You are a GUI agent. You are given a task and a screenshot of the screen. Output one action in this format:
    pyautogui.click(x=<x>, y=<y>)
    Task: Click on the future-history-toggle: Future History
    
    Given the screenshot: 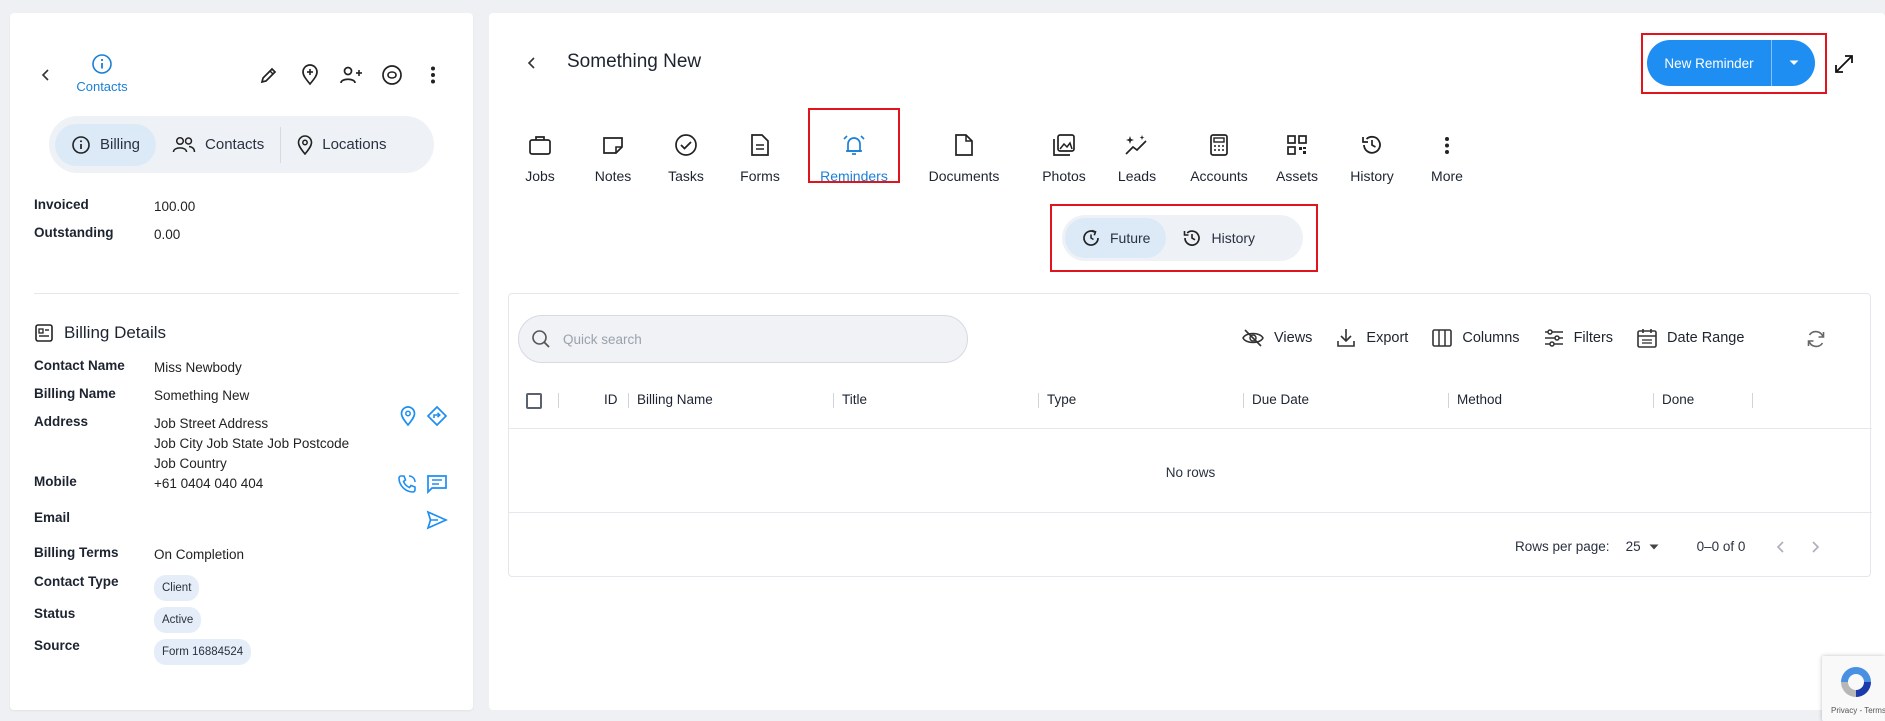 What is the action you would take?
    pyautogui.click(x=1182, y=238)
    